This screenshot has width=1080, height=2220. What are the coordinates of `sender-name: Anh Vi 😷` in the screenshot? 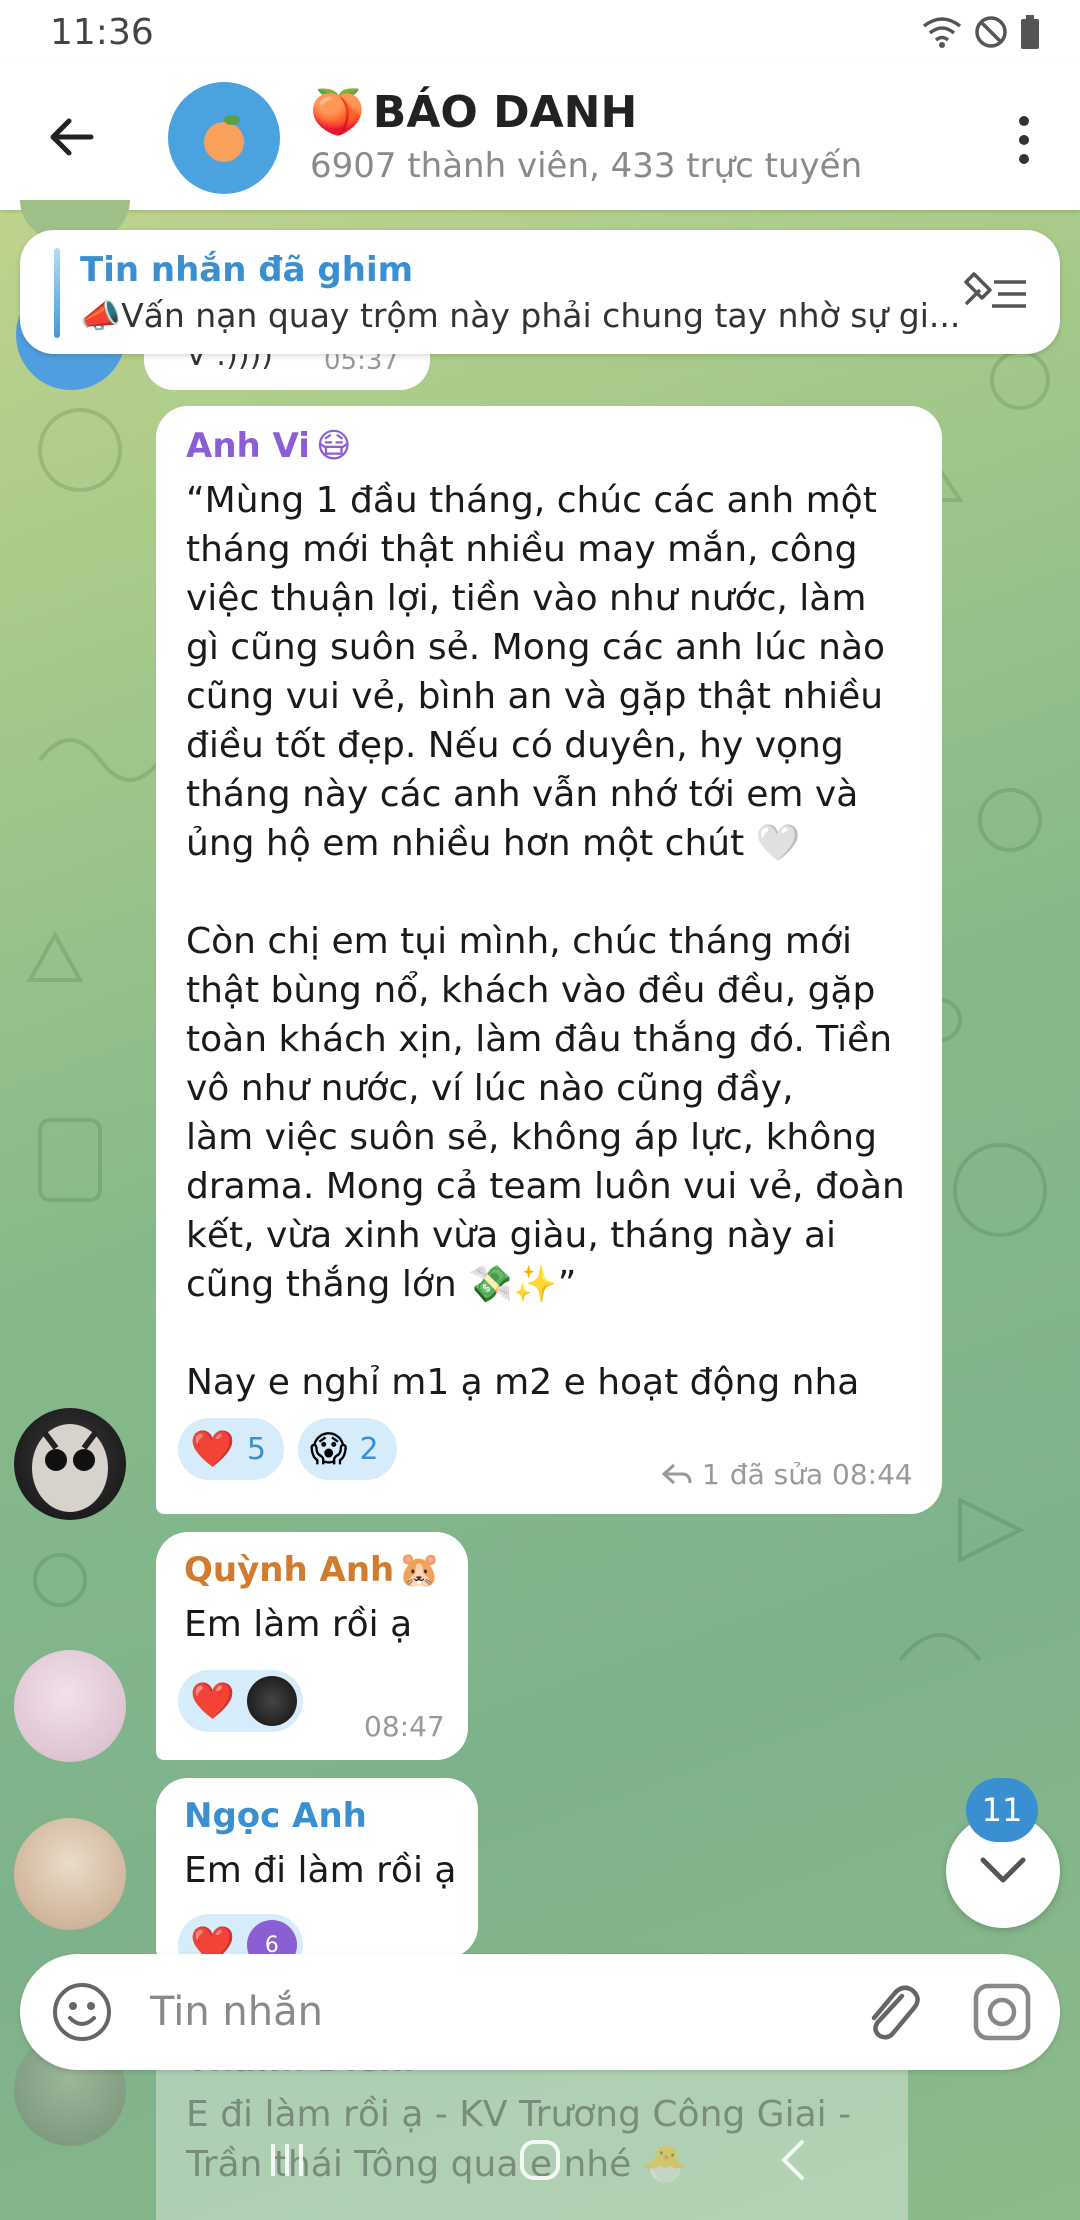 It's located at (268, 446).